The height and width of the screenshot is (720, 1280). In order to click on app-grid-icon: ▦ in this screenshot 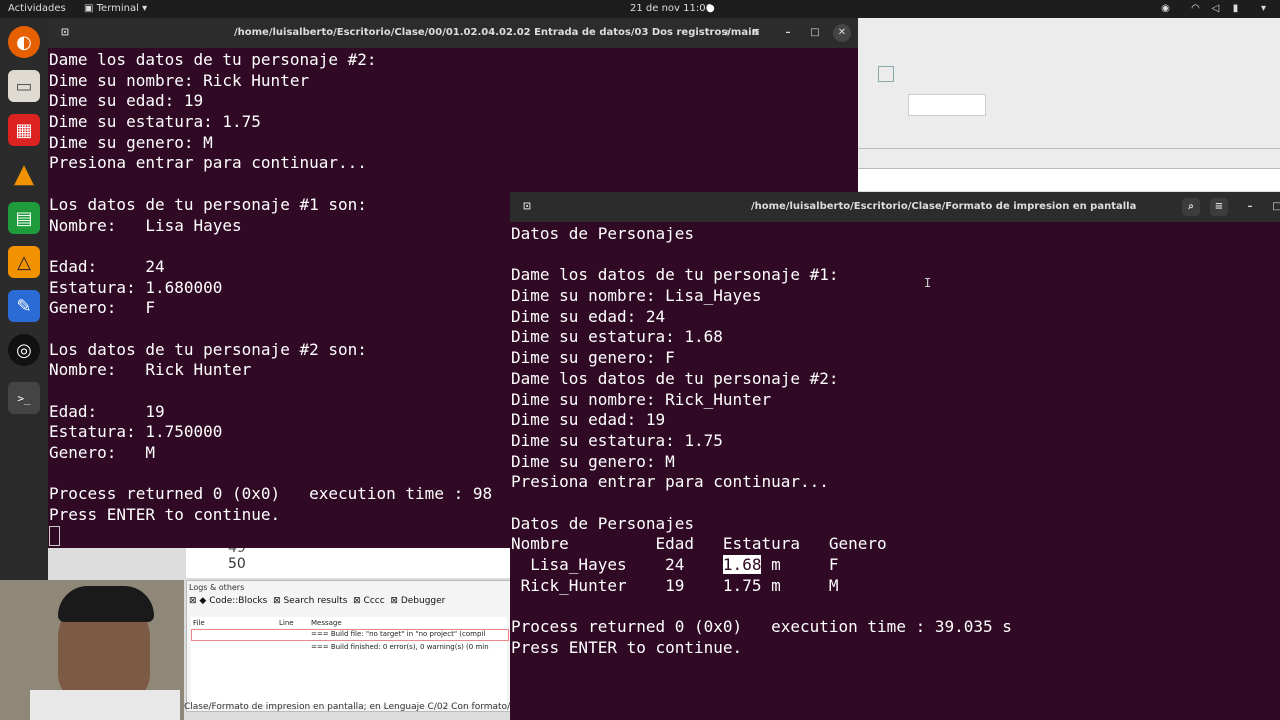, I will do `click(24, 130)`.